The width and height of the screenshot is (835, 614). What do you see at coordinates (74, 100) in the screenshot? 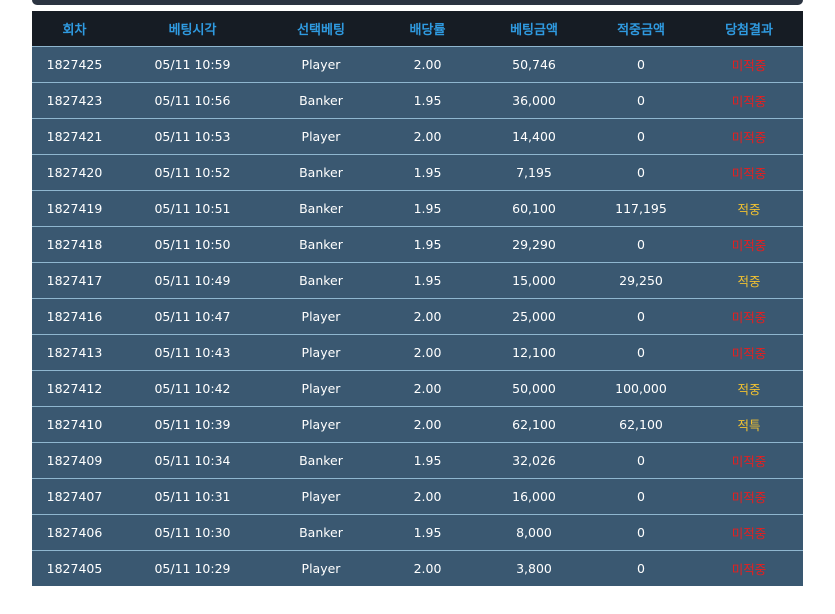
I see `cell-round: 1827423` at bounding box center [74, 100].